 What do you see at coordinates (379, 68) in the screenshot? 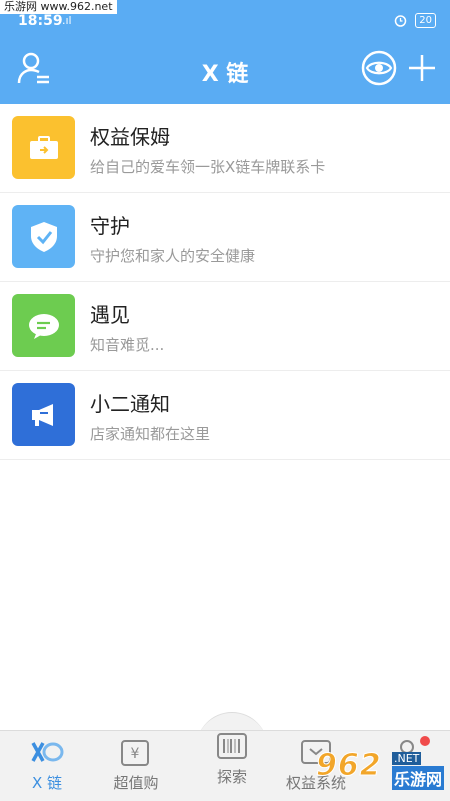
I see `eye-icon` at bounding box center [379, 68].